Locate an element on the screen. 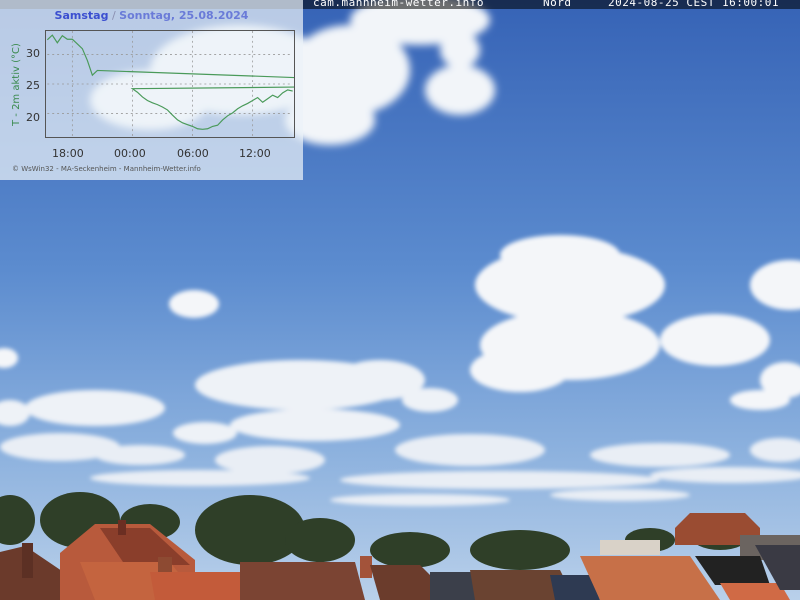  timestamp-label: 2024-08-25 CEST 16:00:01 is located at coordinates (693, 4).